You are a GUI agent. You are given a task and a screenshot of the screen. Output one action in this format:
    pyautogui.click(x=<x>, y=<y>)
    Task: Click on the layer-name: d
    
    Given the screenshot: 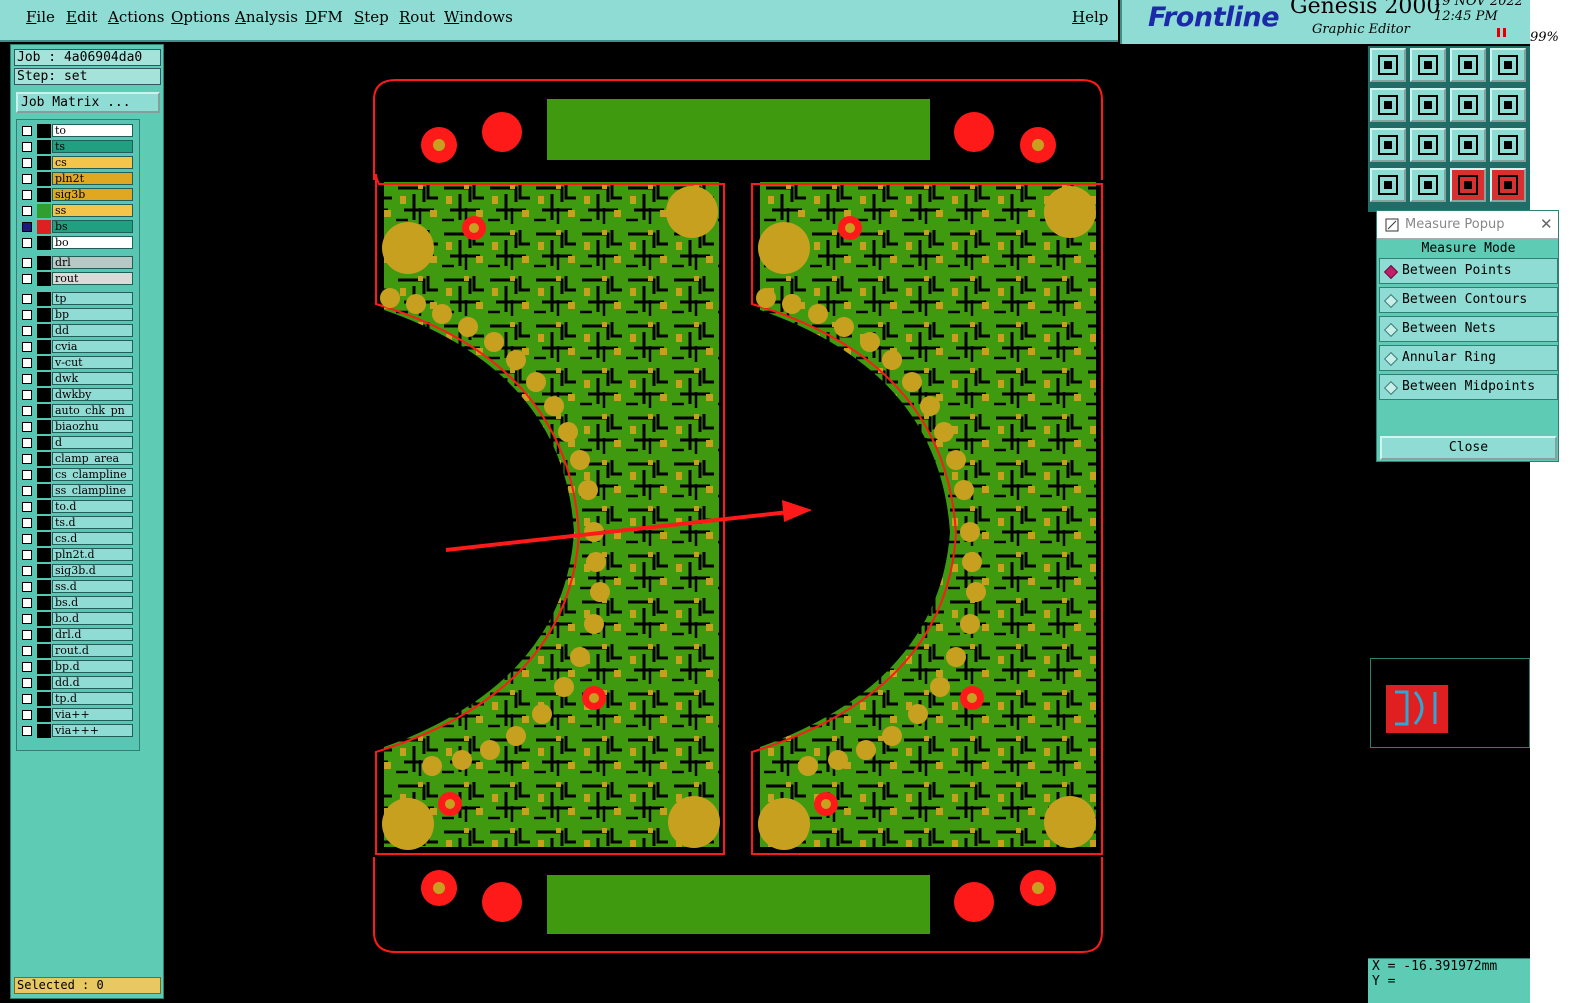 What is the action you would take?
    pyautogui.click(x=92, y=442)
    